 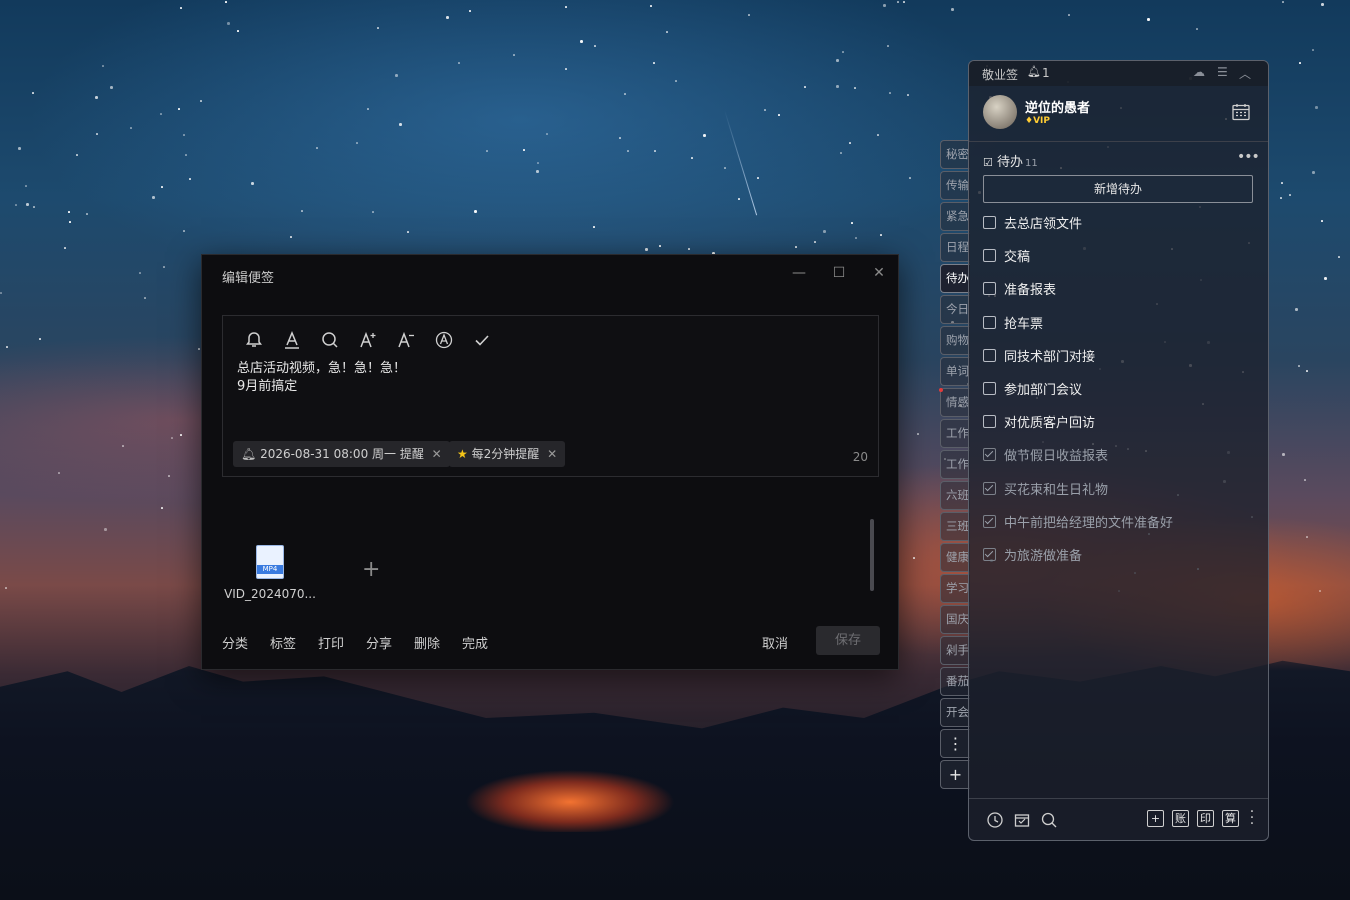 I want to click on remove-repeat-icon: ✕, so click(x=552, y=454).